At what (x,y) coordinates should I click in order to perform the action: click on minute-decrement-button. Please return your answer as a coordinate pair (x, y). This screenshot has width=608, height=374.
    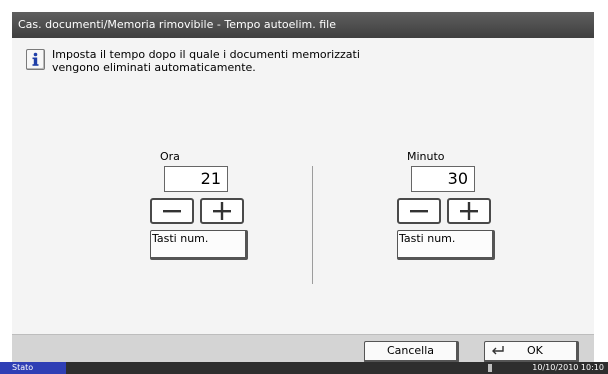
    Looking at the image, I should click on (419, 211).